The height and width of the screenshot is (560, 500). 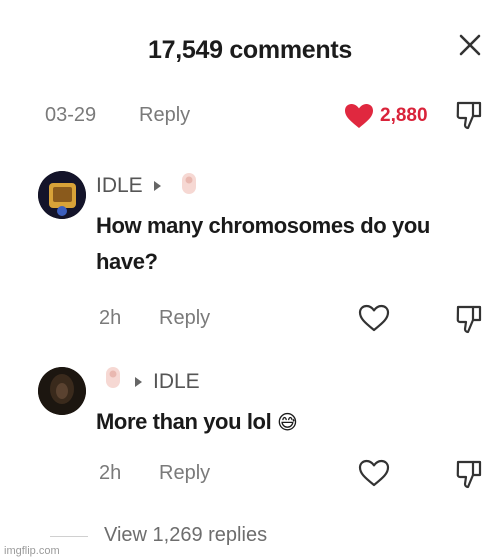 I want to click on close-icon, so click(x=470, y=45).